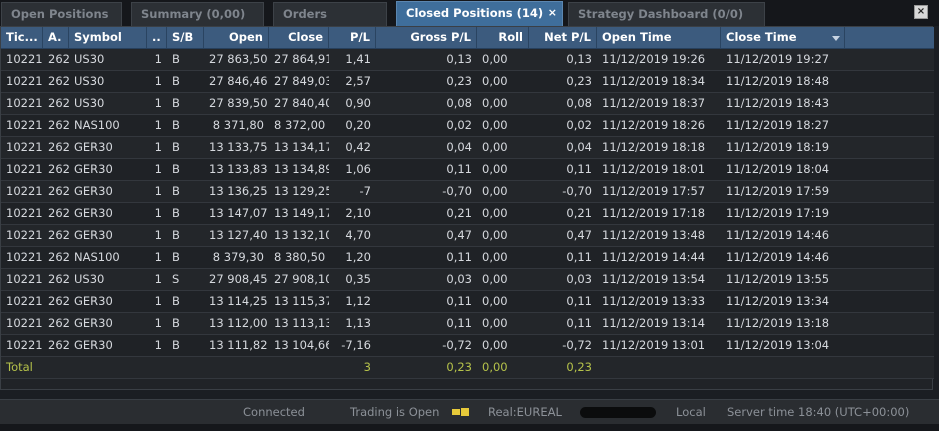  I want to click on cell-open: 13 112,00, so click(238, 323).